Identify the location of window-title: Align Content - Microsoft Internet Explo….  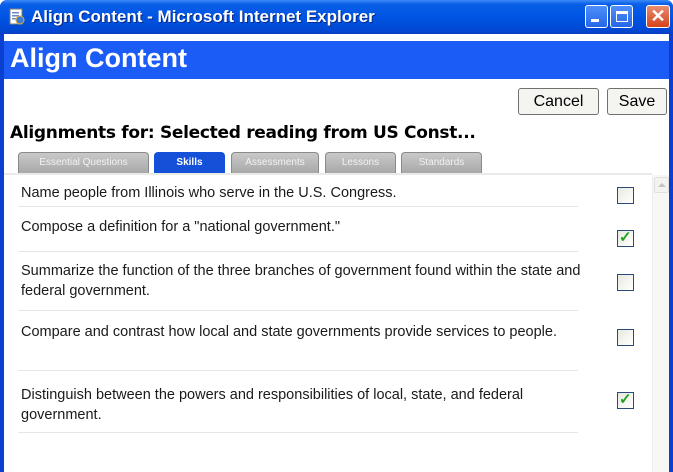
(203, 16).